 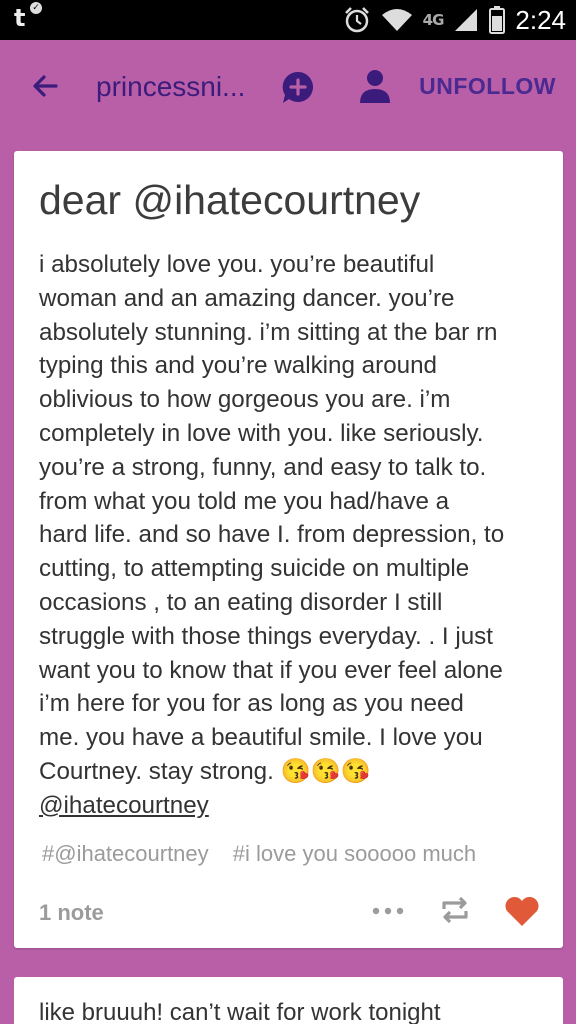 What do you see at coordinates (288, 20) in the screenshot?
I see `status-bar: t ✓ 4G 2:24` at bounding box center [288, 20].